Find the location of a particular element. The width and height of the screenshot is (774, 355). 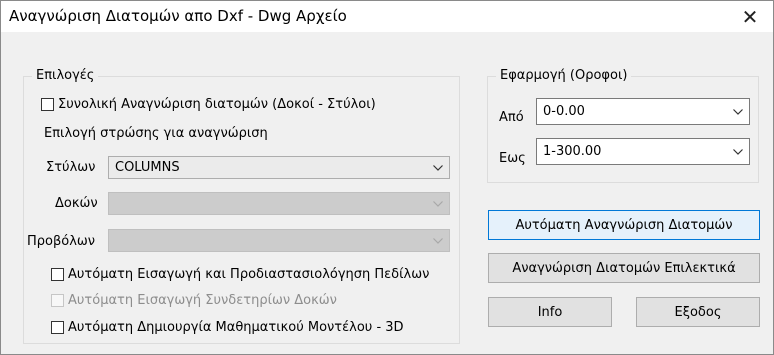

projections-label: Προβόλων is located at coordinates (61, 241).